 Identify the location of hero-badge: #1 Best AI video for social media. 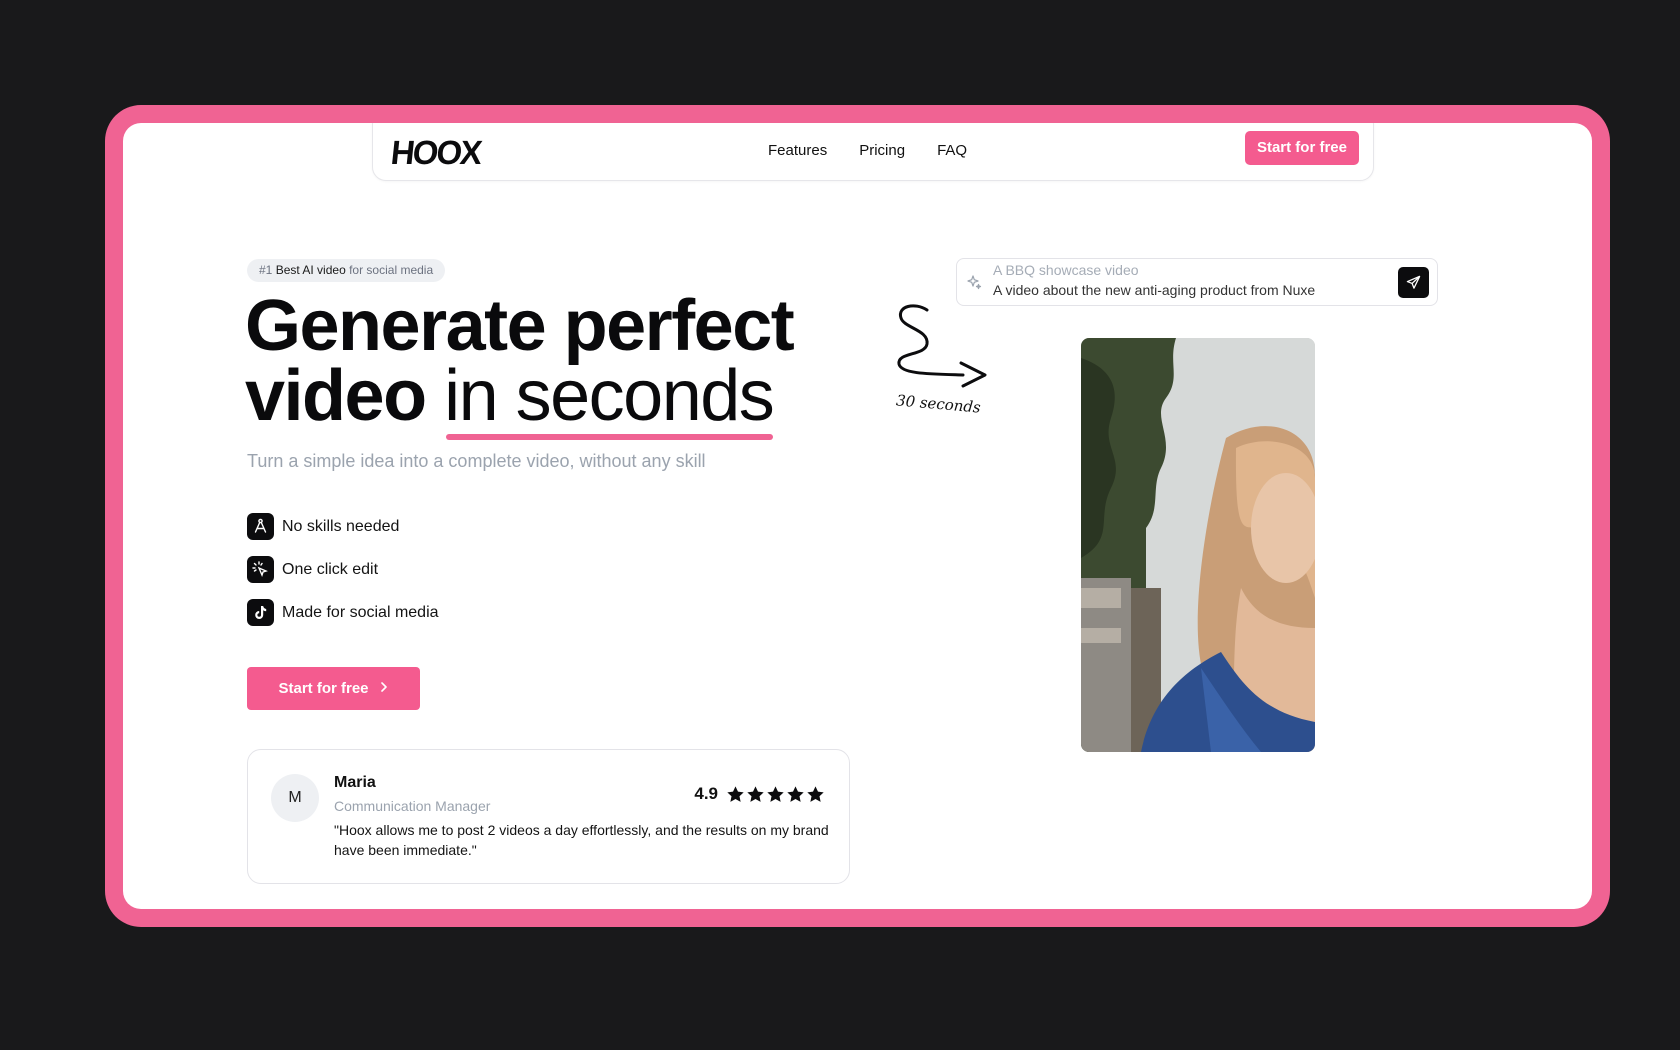
(346, 270).